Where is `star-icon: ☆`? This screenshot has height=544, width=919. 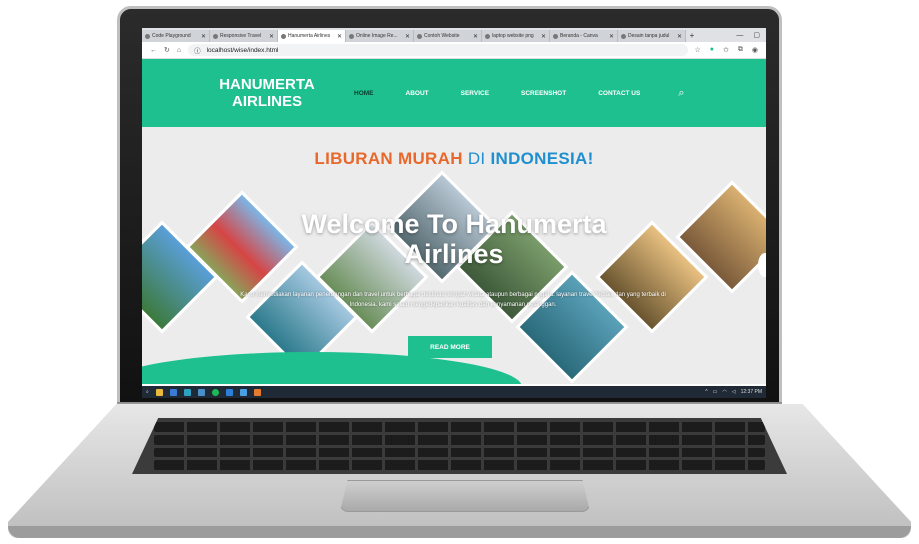
star-icon: ☆ is located at coordinates (698, 50).